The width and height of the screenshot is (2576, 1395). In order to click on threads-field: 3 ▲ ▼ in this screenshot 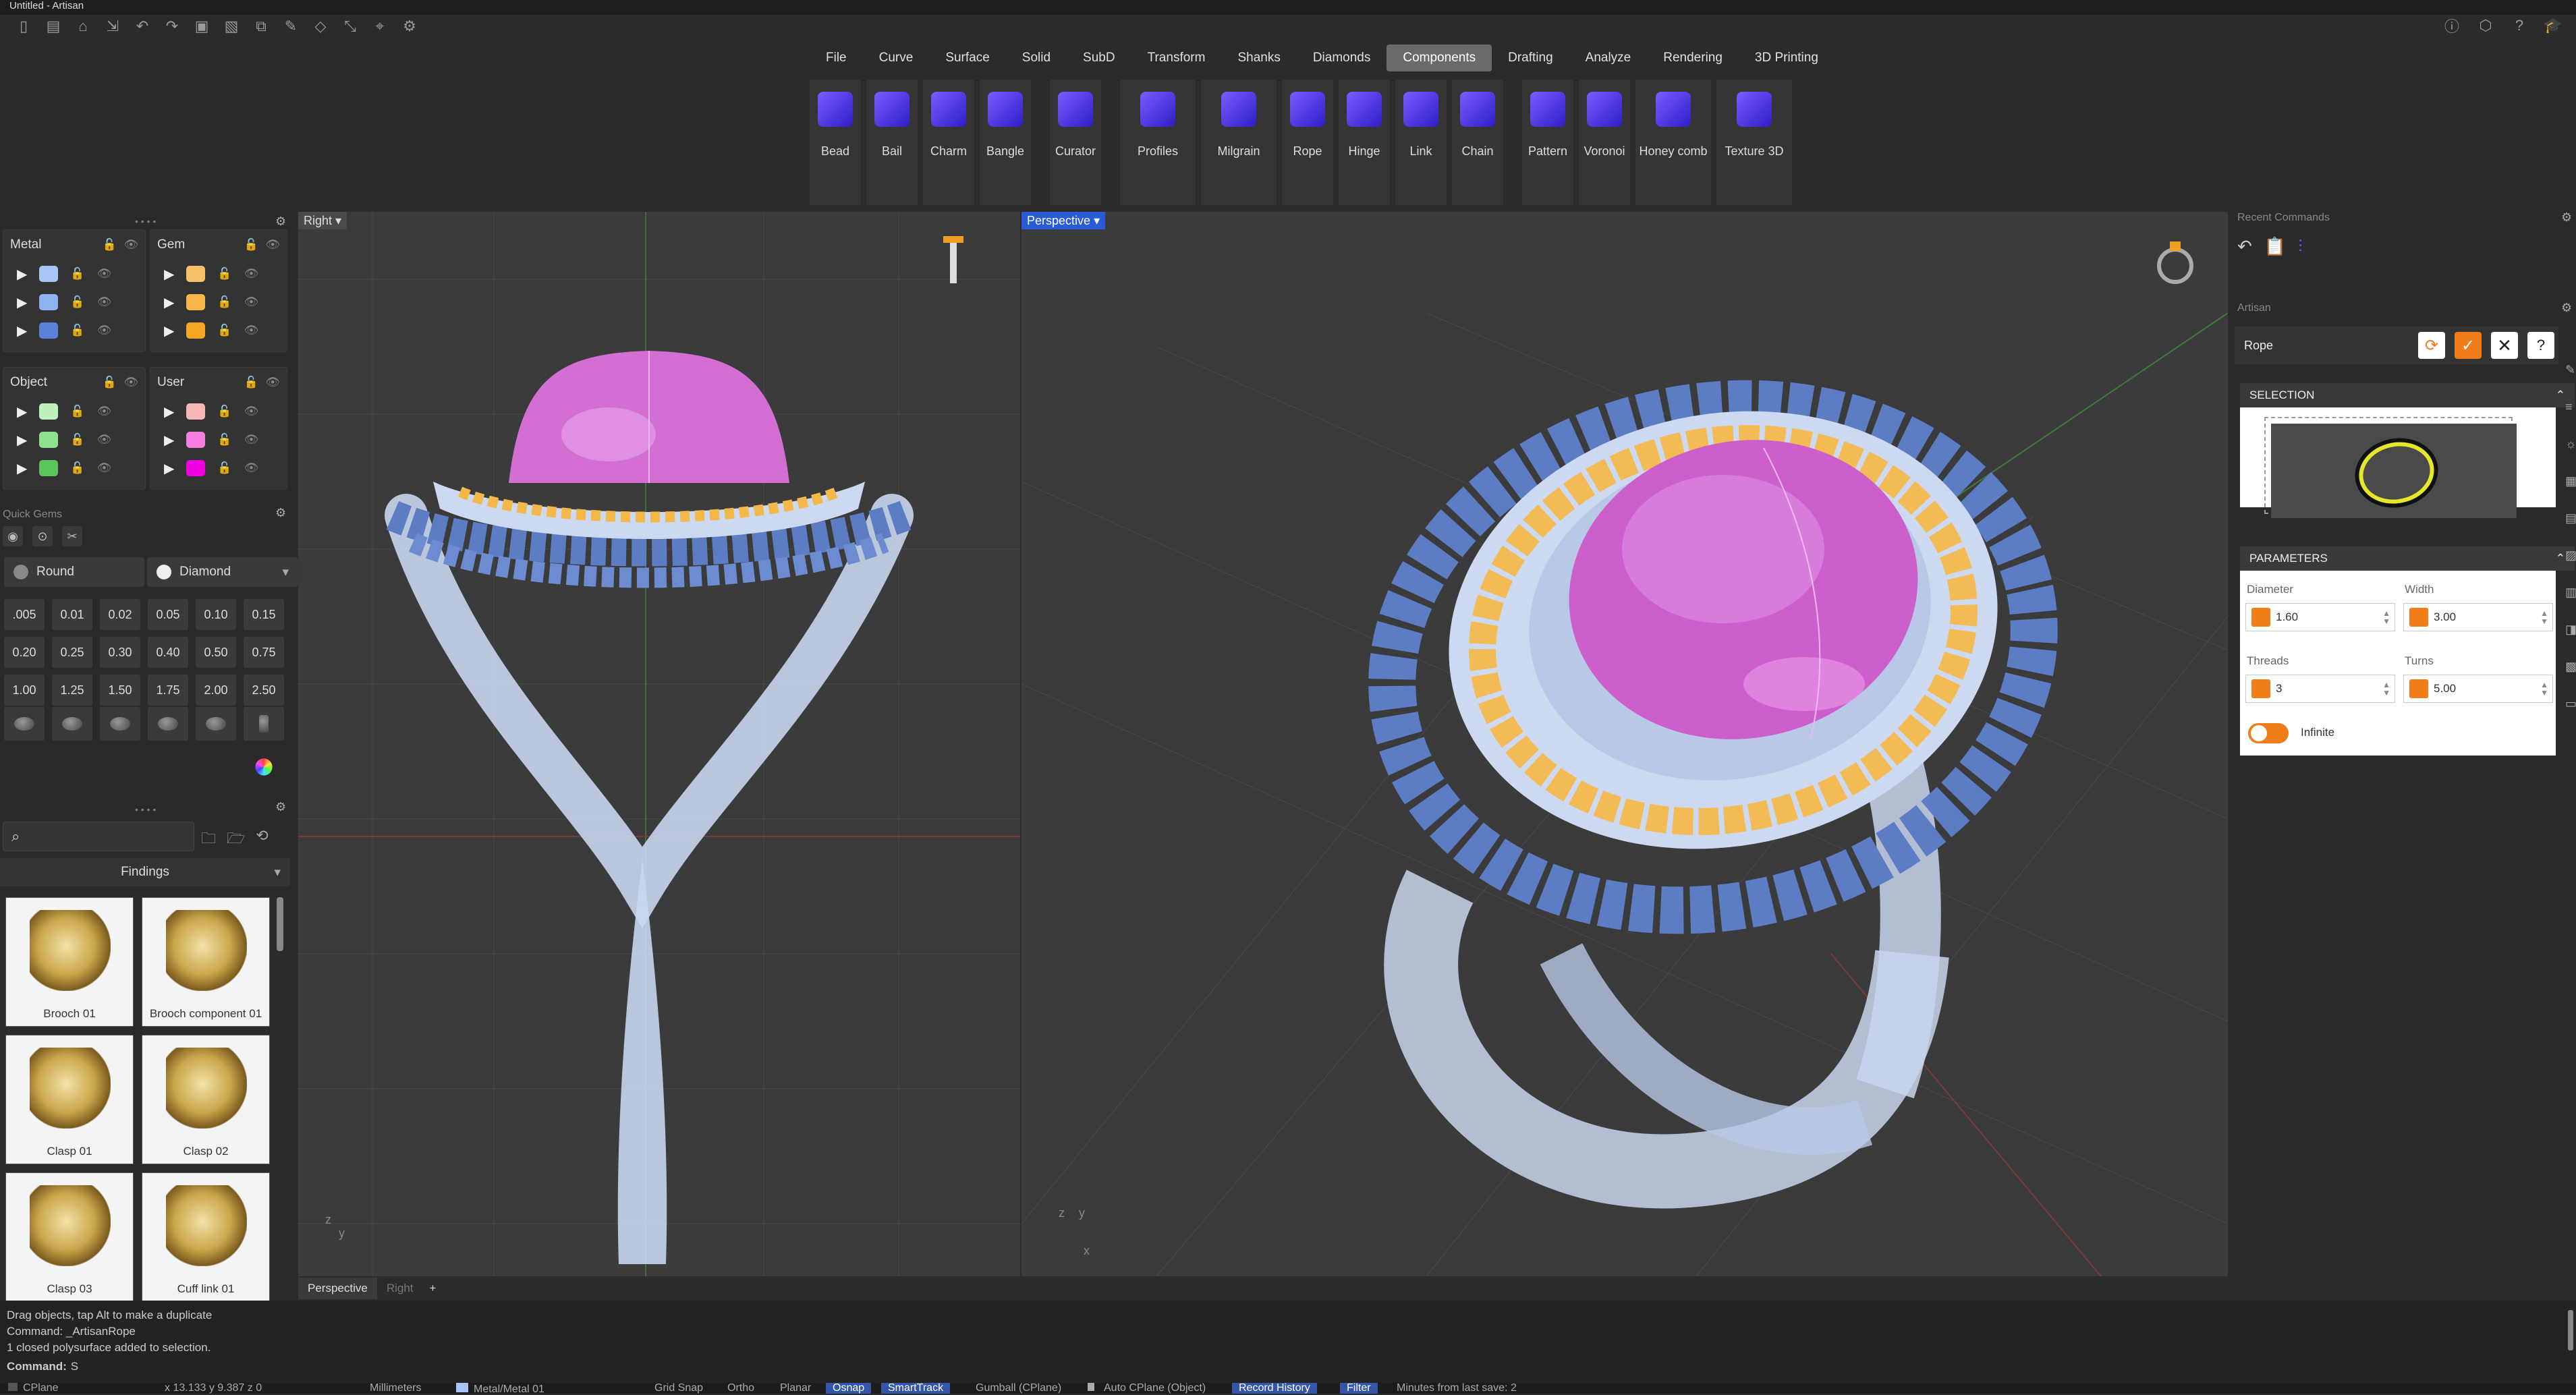, I will do `click(2320, 689)`.